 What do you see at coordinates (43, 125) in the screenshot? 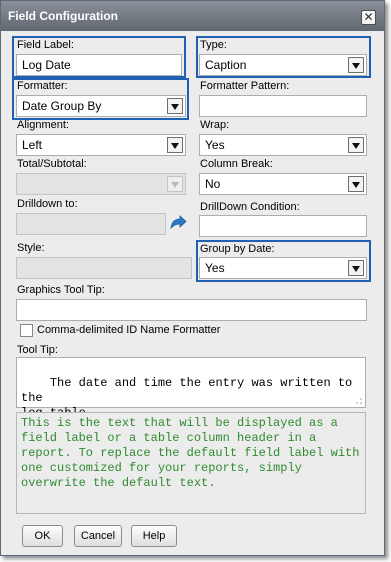
I see `alignment-label: Alignment:` at bounding box center [43, 125].